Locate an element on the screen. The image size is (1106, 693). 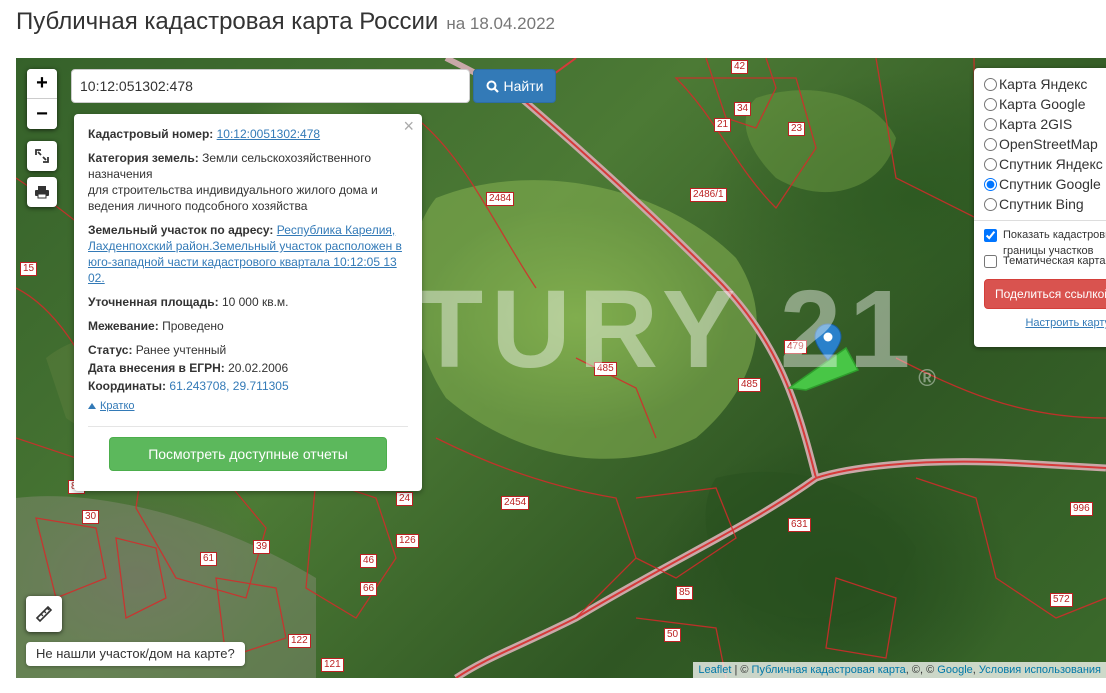
coordinates-value: 61.243708, 29.711305 is located at coordinates (228, 386).